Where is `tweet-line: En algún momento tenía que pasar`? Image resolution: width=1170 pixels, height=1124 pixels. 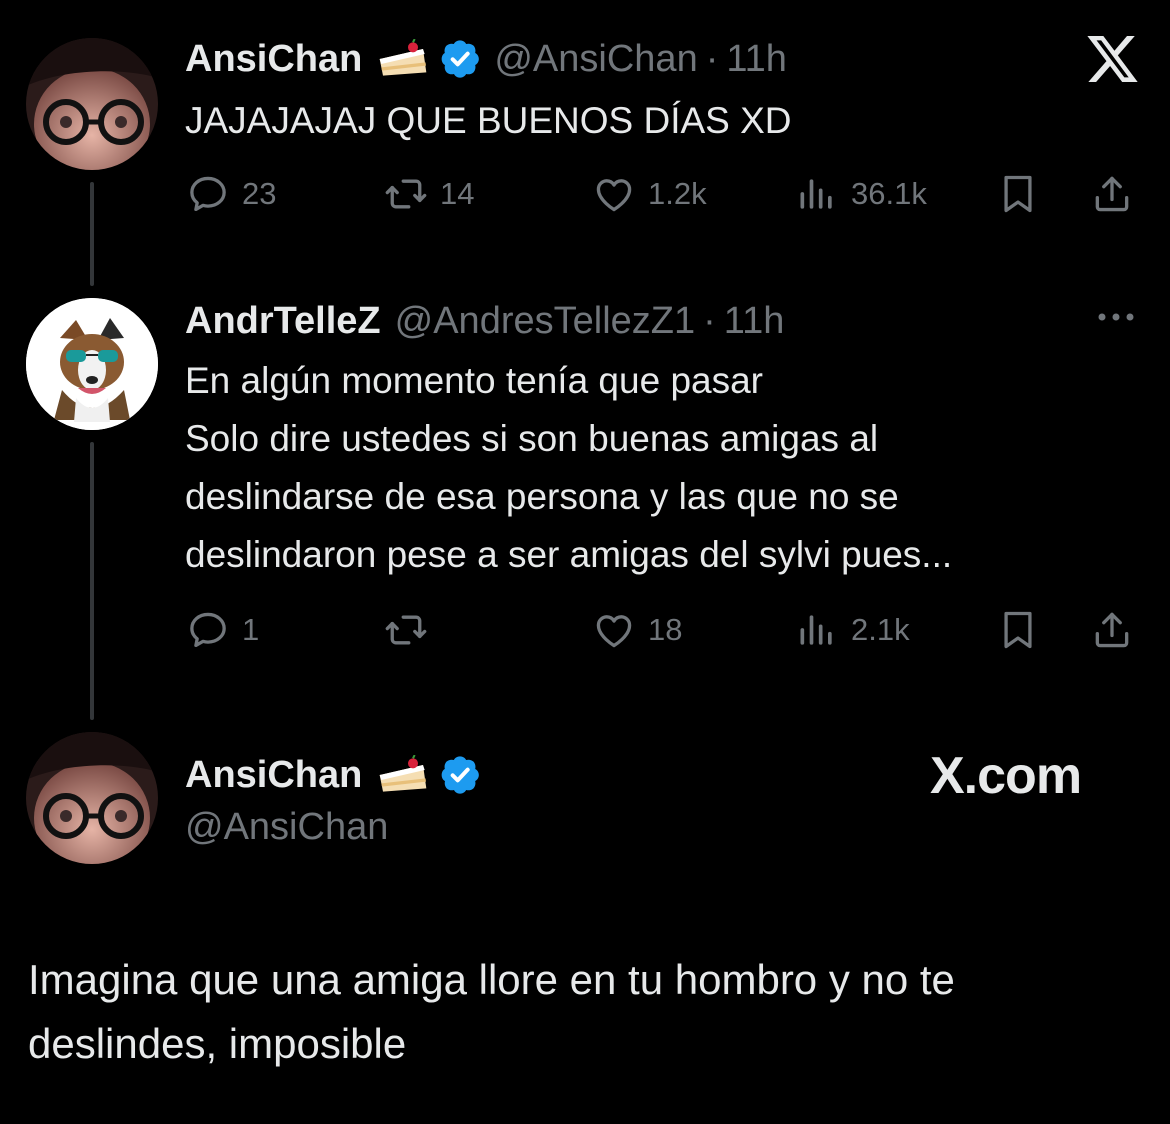 tweet-line: En algún momento tenía que pasar is located at coordinates (474, 380).